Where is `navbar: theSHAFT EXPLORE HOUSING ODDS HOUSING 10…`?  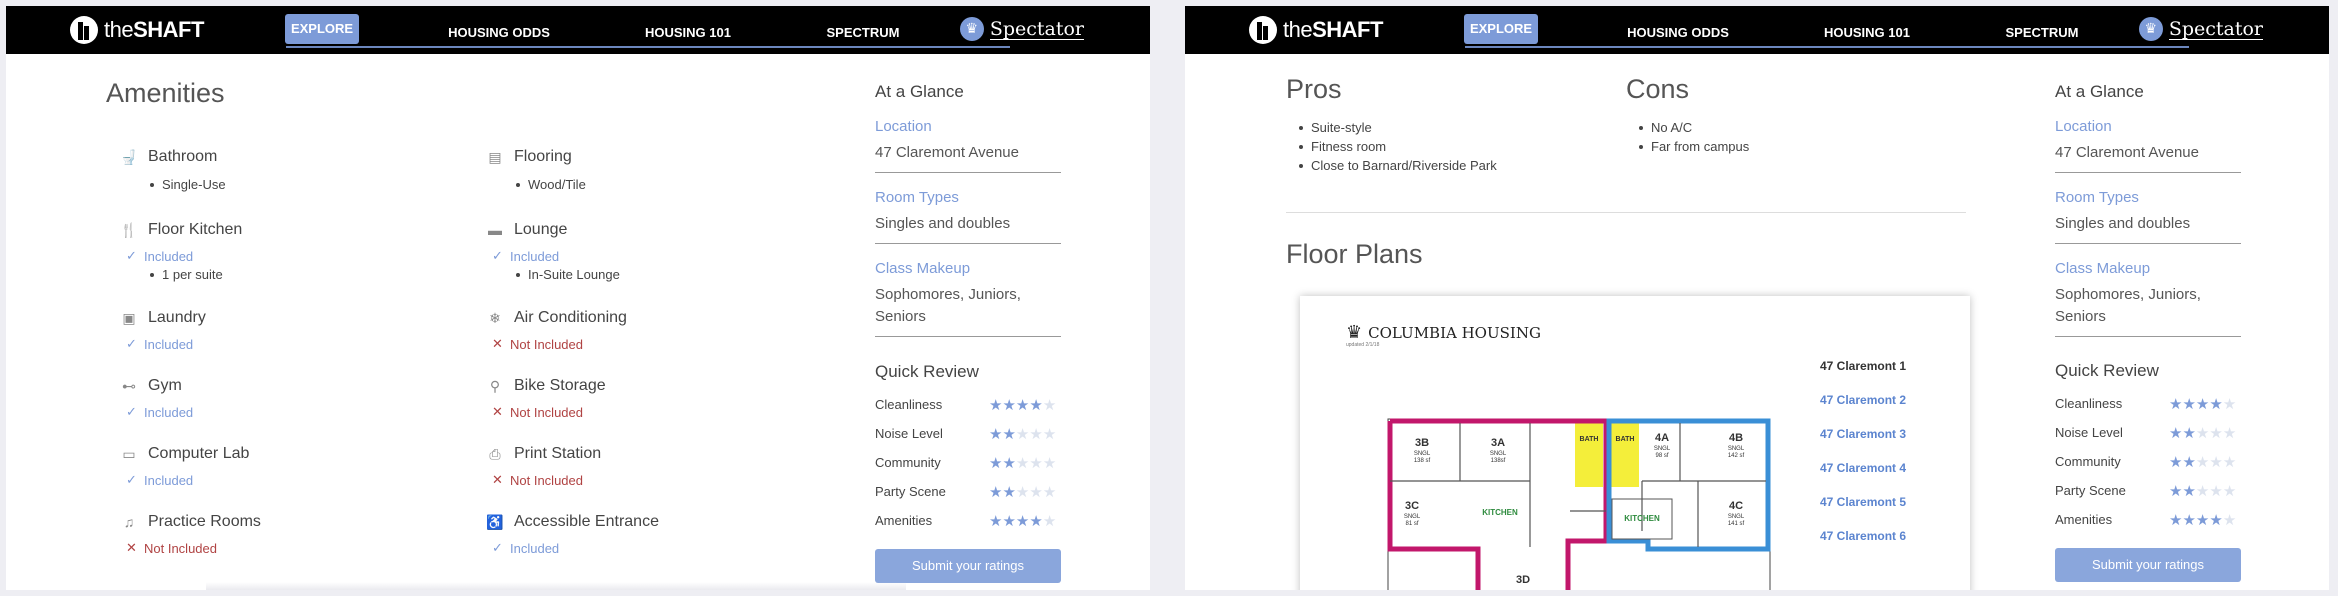 navbar: theSHAFT EXPLORE HOUSING ODDS HOUSING 10… is located at coordinates (578, 30).